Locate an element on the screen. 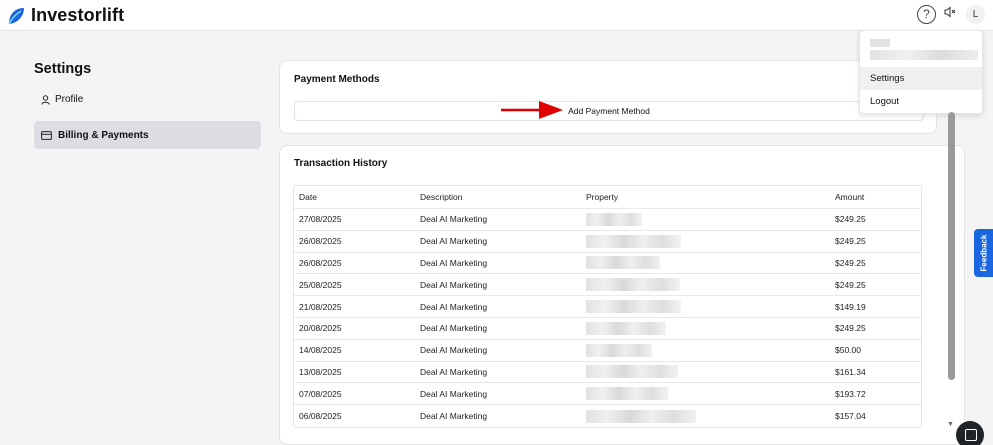  row-date: 06/08/2025 is located at coordinates (320, 416).